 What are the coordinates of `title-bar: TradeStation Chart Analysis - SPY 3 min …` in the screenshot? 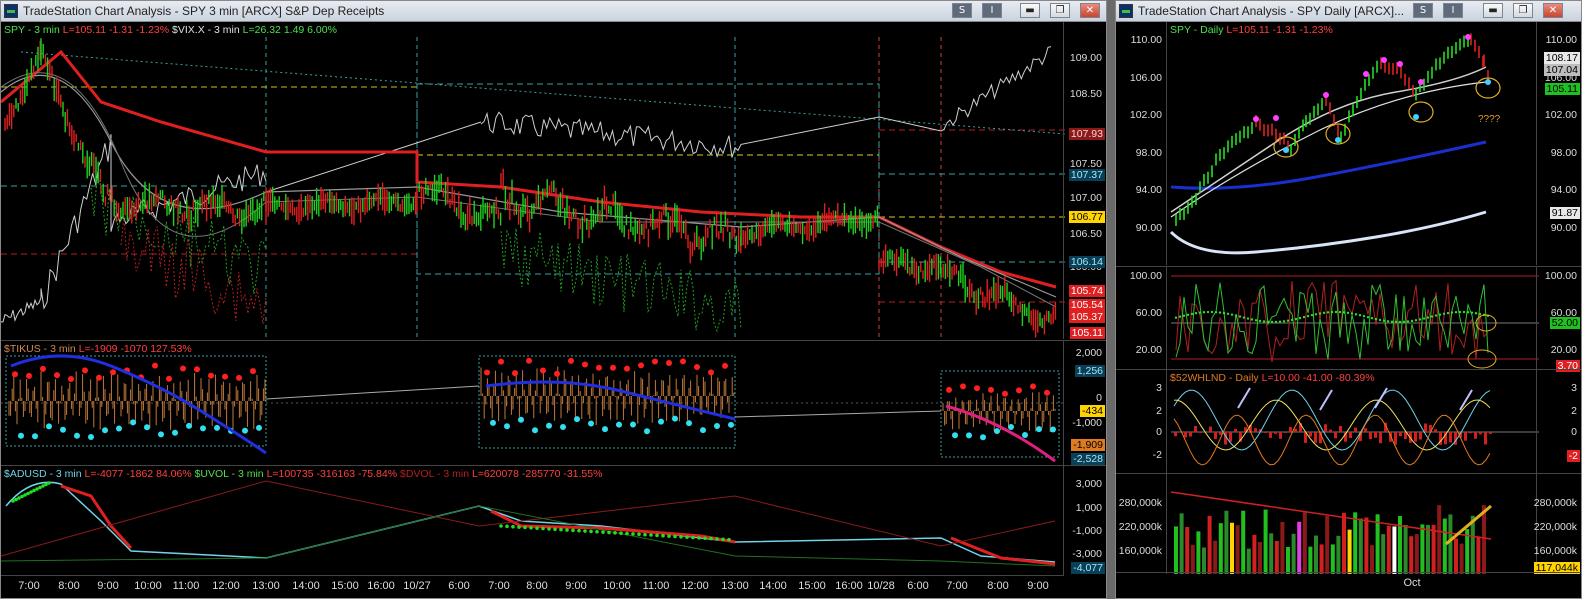 It's located at (553, 11).